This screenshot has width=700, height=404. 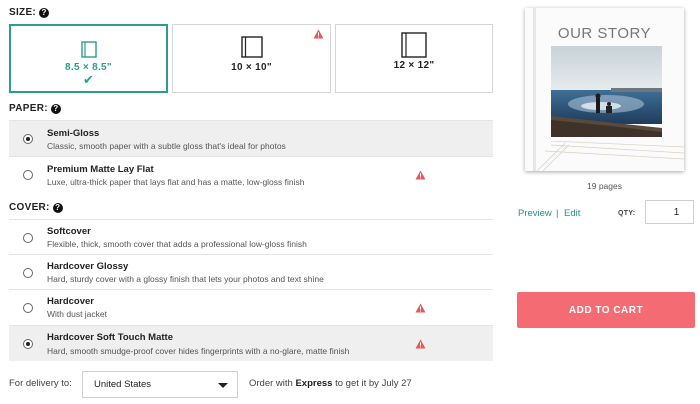 I want to click on size-option-label: 10 × 10", so click(x=251, y=67).